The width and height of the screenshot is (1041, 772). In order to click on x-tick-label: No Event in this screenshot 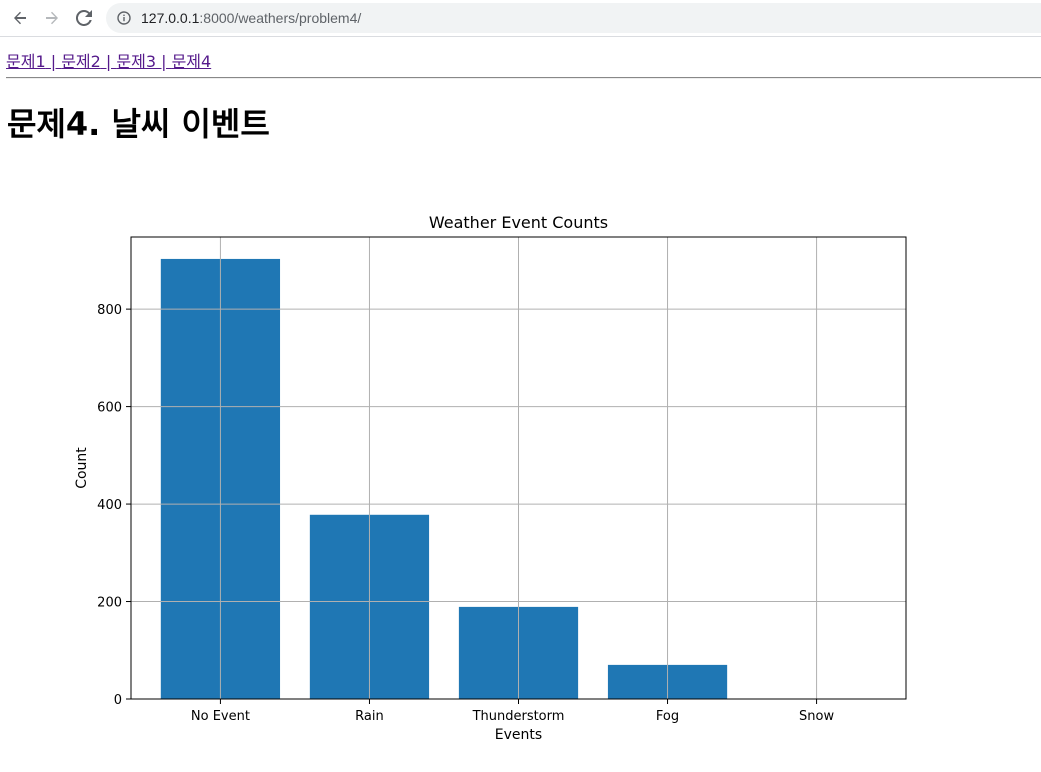, I will do `click(220, 716)`.